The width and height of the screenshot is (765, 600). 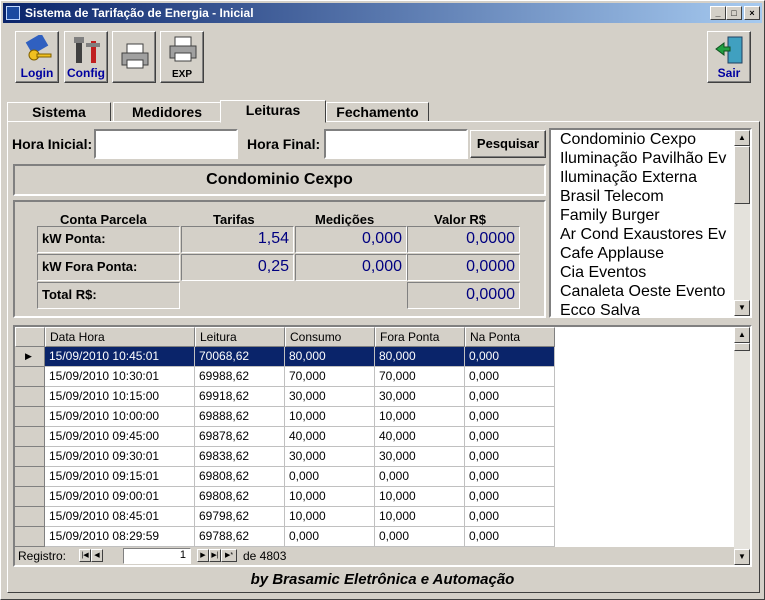 I want to click on cell-consumo: 80,000, so click(x=330, y=357).